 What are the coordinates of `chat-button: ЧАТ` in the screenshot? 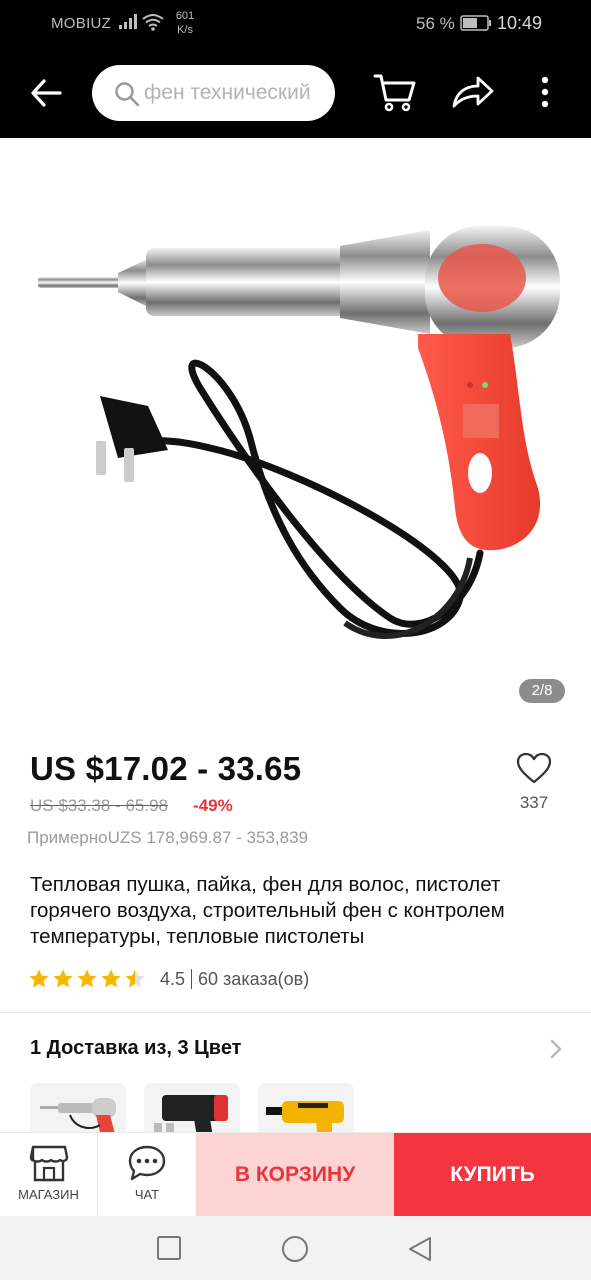 It's located at (147, 1175).